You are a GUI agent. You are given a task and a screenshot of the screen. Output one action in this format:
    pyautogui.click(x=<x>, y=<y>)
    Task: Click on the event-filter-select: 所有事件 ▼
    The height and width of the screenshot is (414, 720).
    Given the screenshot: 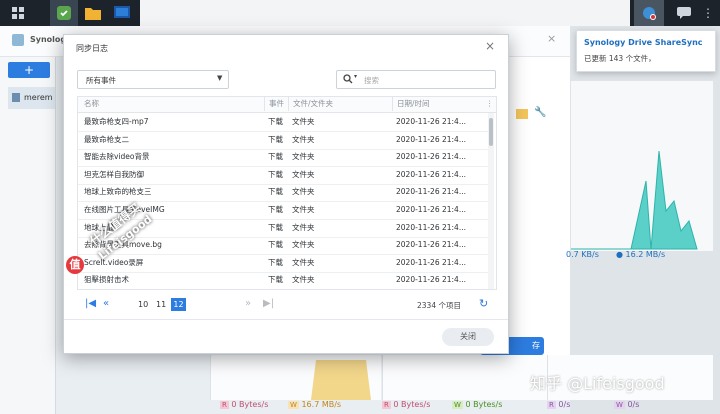 What is the action you would take?
    pyautogui.click(x=153, y=79)
    